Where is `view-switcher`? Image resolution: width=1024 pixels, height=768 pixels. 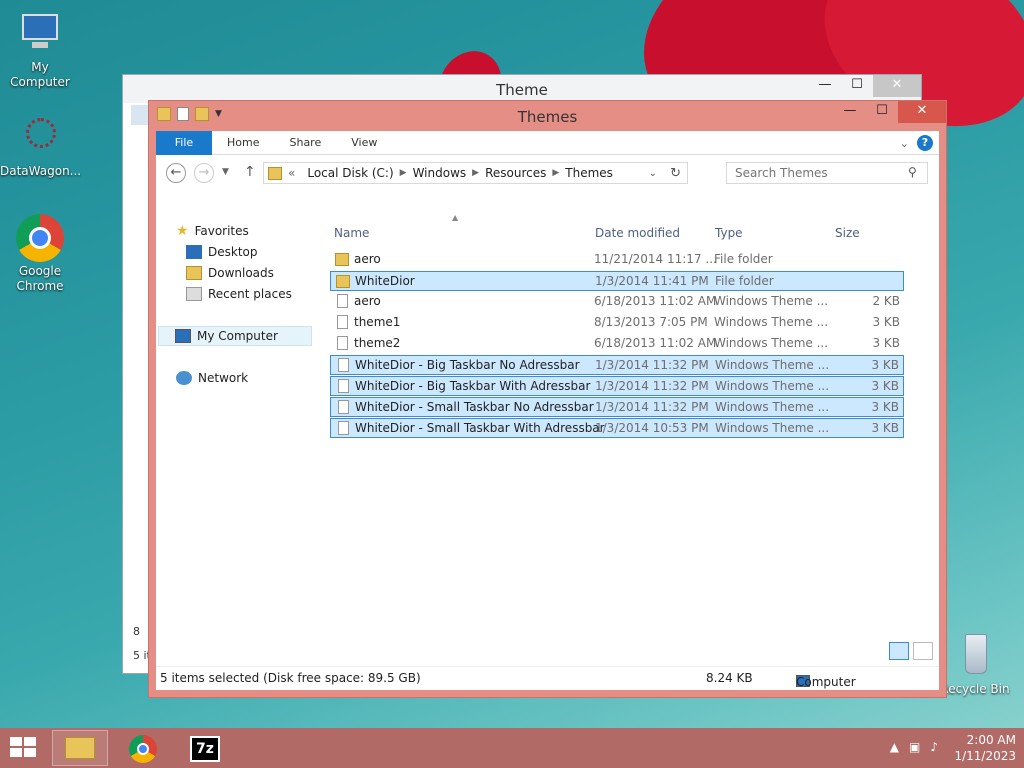 view-switcher is located at coordinates (911, 651).